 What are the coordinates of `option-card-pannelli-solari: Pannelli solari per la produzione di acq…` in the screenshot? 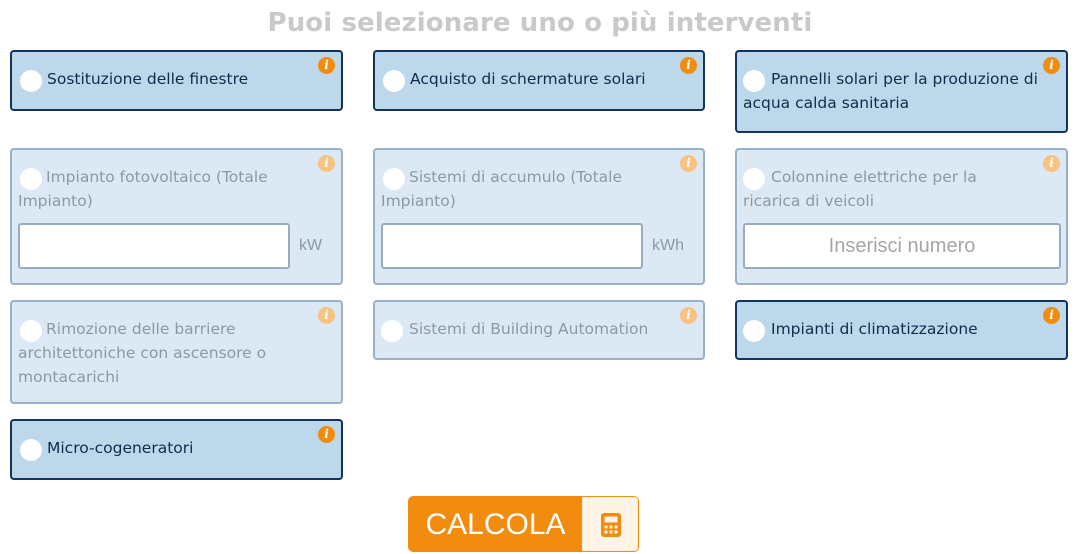 It's located at (901, 91).